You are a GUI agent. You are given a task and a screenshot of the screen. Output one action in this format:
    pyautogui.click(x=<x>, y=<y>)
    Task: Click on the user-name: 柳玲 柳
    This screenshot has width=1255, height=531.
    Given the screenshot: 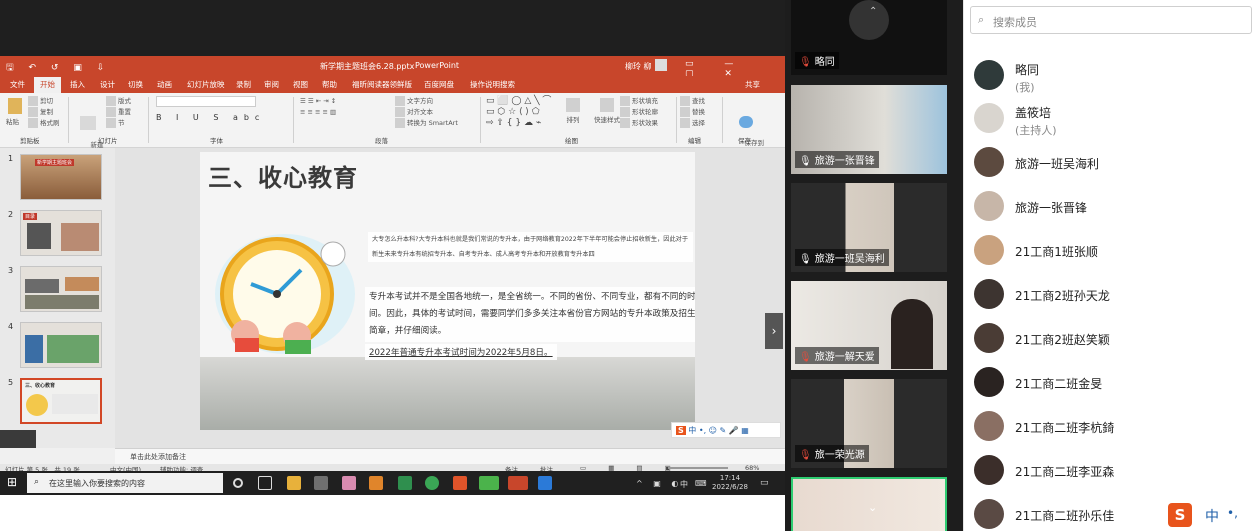 What is the action you would take?
    pyautogui.click(x=638, y=66)
    